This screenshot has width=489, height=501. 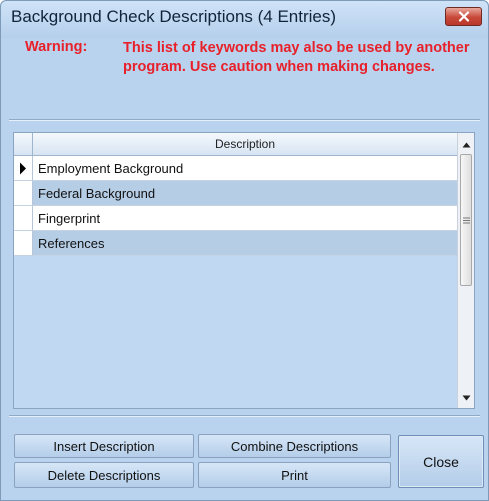 I want to click on scroll-up-arrow-icon, so click(x=466, y=144).